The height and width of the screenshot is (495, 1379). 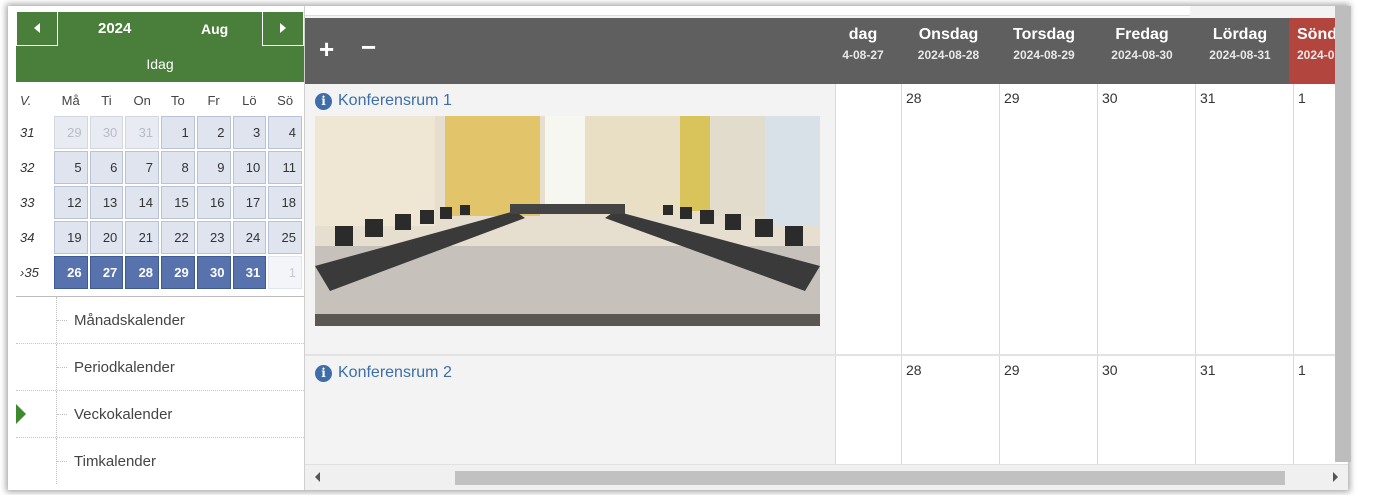 What do you see at coordinates (249, 202) in the screenshot?
I see `day-cell: 17` at bounding box center [249, 202].